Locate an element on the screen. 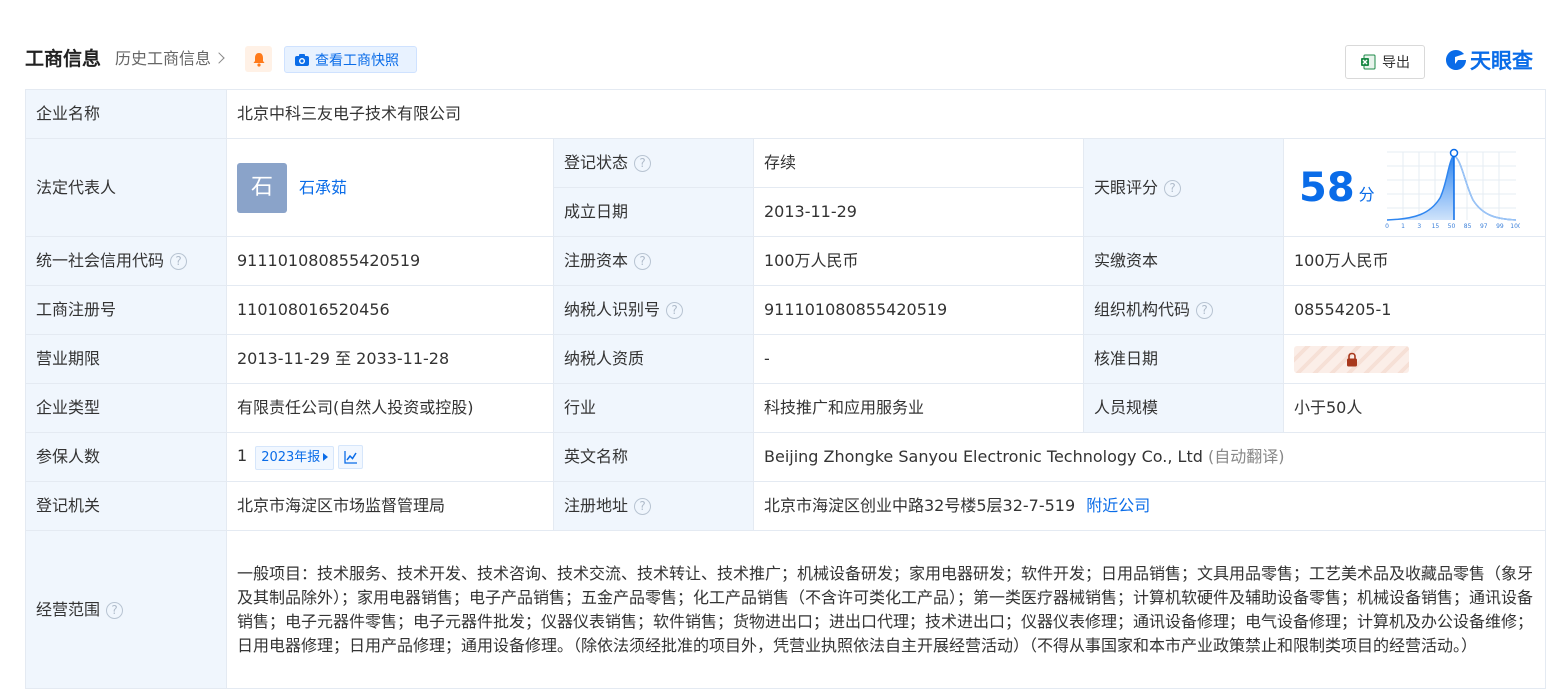  score-cell: 58 分 0 1 3 15 50 85 97 99 100 is located at coordinates (1414, 187).